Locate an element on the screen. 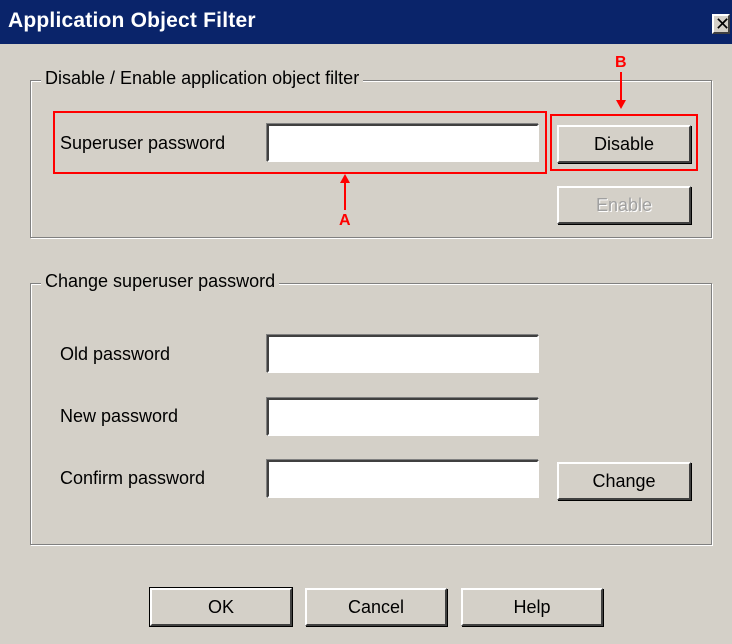 The image size is (732, 644). help-button: Help is located at coordinates (532, 607).